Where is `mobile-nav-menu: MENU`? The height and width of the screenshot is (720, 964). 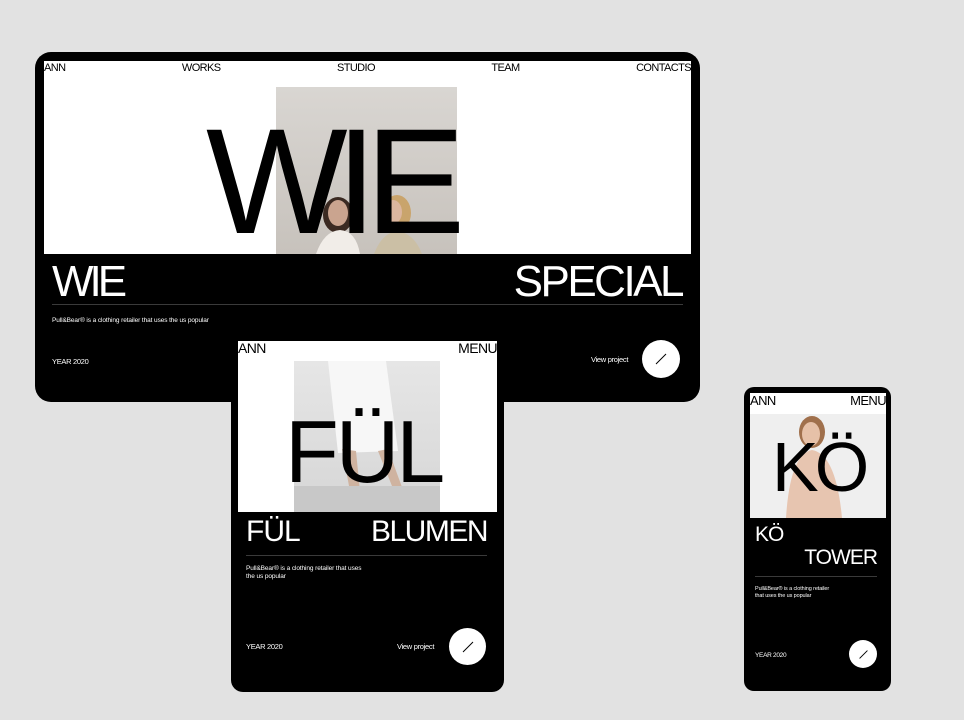 mobile-nav-menu: MENU is located at coordinates (868, 400).